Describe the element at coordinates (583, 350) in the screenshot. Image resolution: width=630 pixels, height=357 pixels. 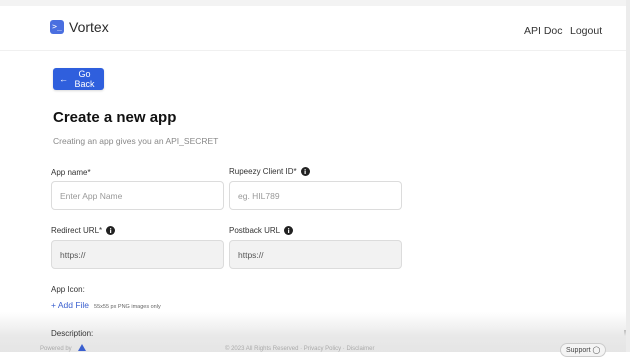
I see `support-button: Support ◯` at that location.